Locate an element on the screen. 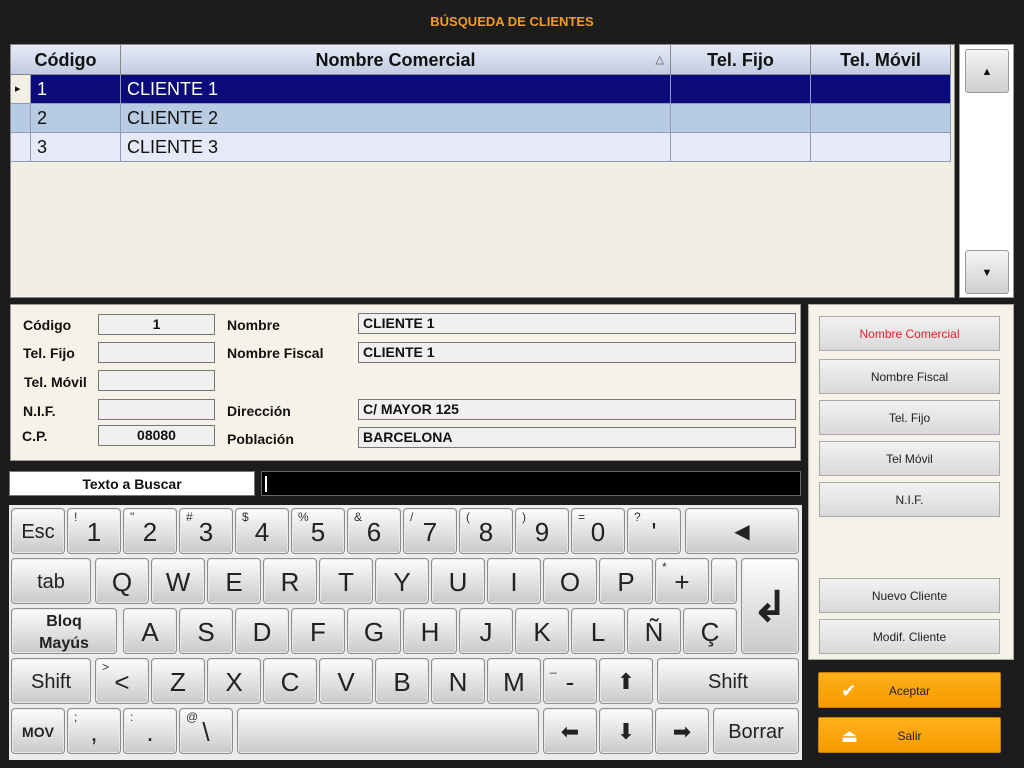 This screenshot has width=1024, height=768. key-tab: tab is located at coordinates (51, 581).